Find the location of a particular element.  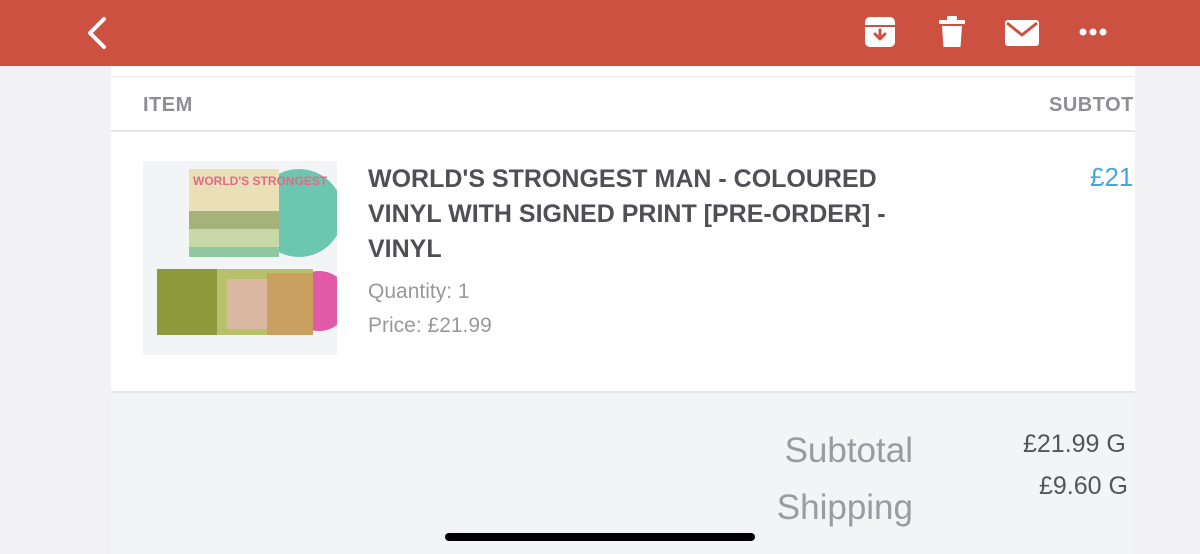

chevron-left-icon is located at coordinates (98, 33).